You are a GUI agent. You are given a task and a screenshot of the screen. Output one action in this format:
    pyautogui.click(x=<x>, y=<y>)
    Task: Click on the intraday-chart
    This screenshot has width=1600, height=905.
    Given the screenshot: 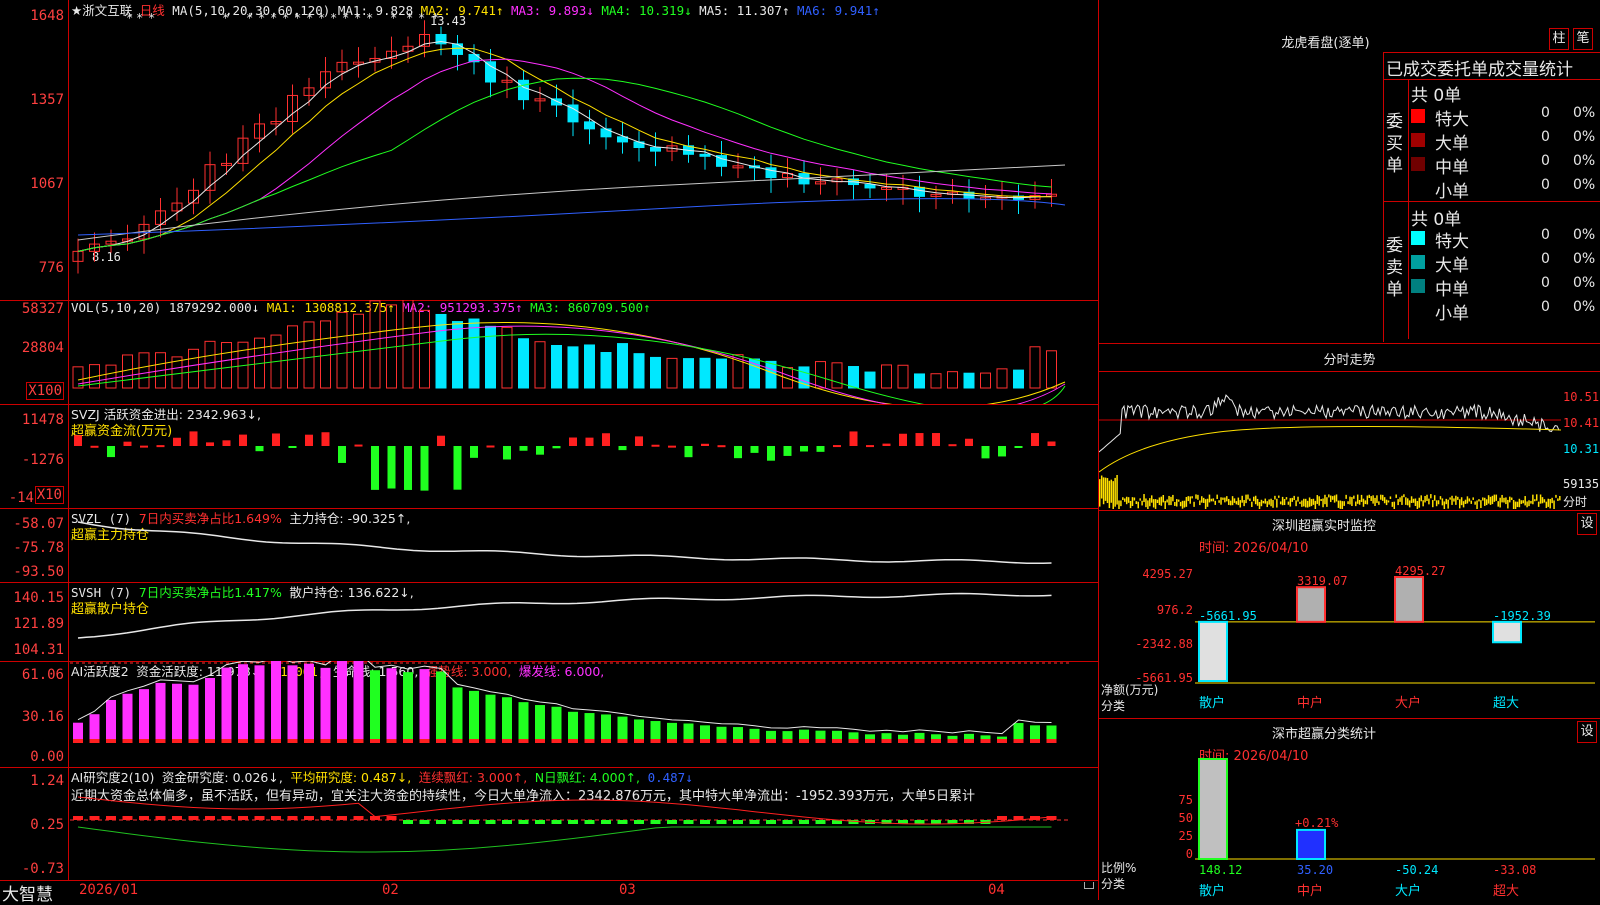 What is the action you would take?
    pyautogui.click(x=1330, y=440)
    